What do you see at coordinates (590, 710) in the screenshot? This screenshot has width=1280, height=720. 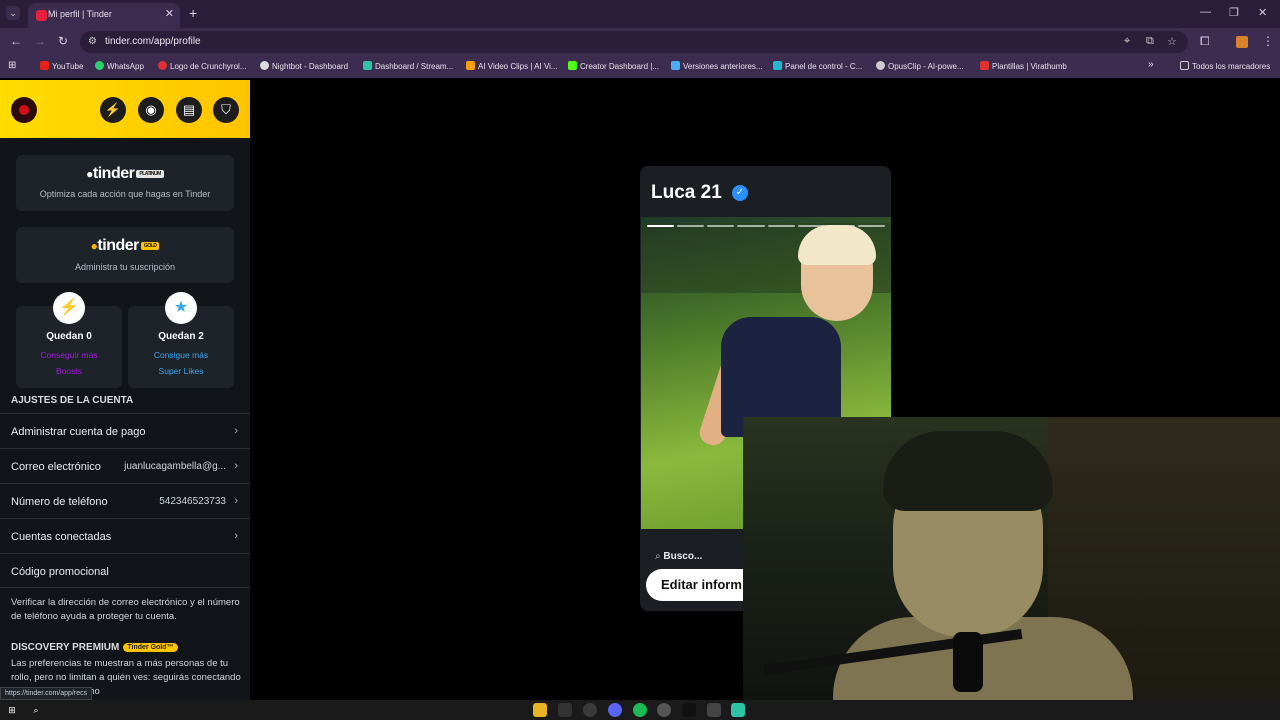 I see `chrome-icon` at bounding box center [590, 710].